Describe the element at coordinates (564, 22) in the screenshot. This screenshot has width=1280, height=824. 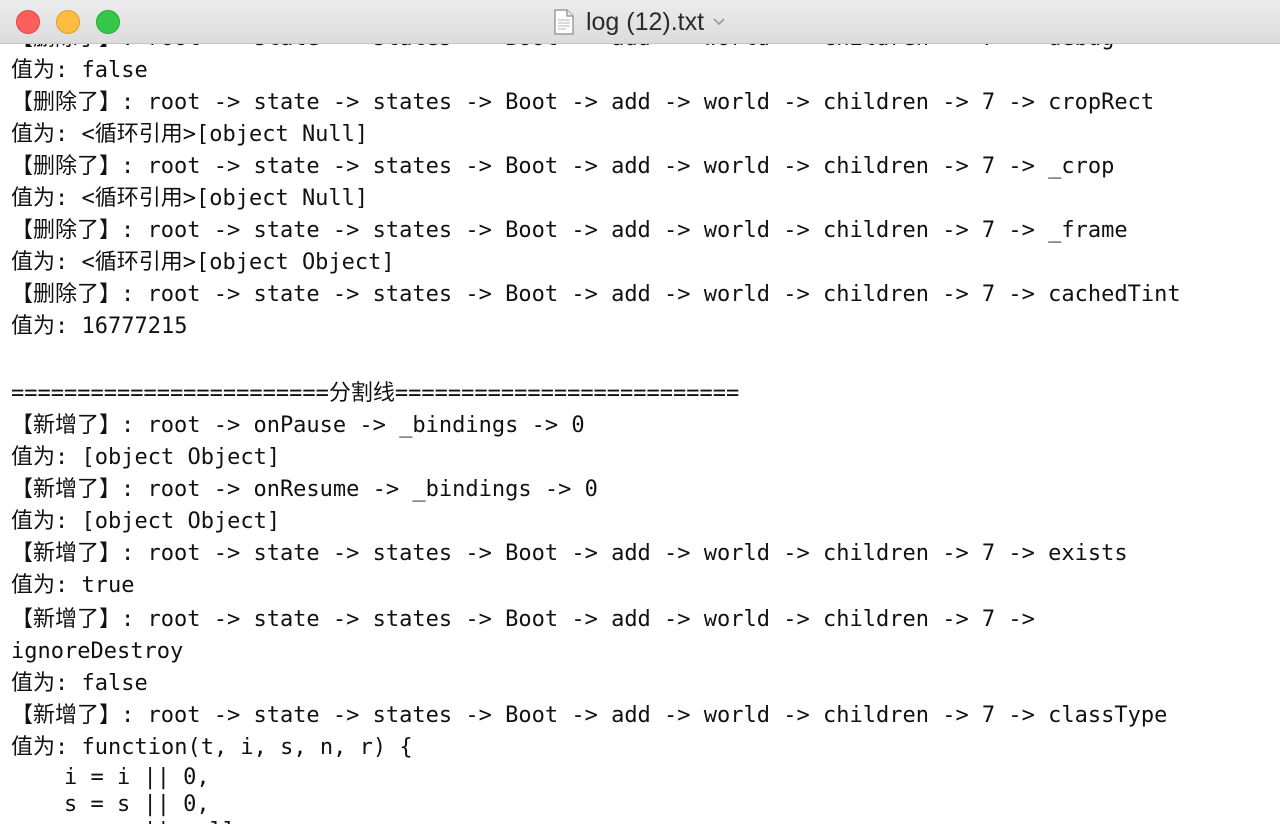
I see `document-icon` at that location.